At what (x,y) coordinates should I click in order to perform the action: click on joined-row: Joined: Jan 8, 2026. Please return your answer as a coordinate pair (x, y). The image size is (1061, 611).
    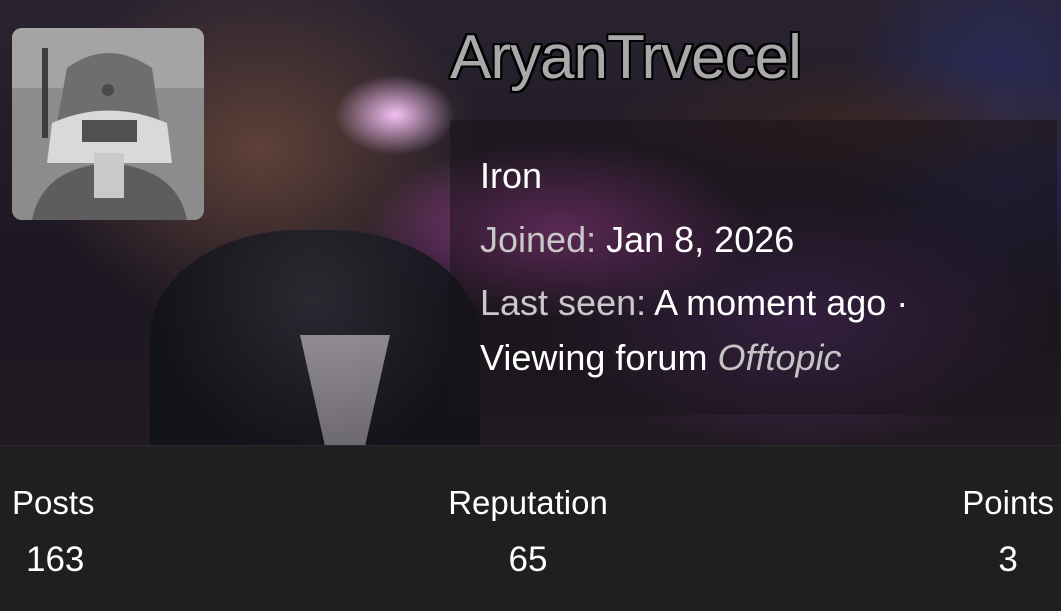
    Looking at the image, I should click on (753, 240).